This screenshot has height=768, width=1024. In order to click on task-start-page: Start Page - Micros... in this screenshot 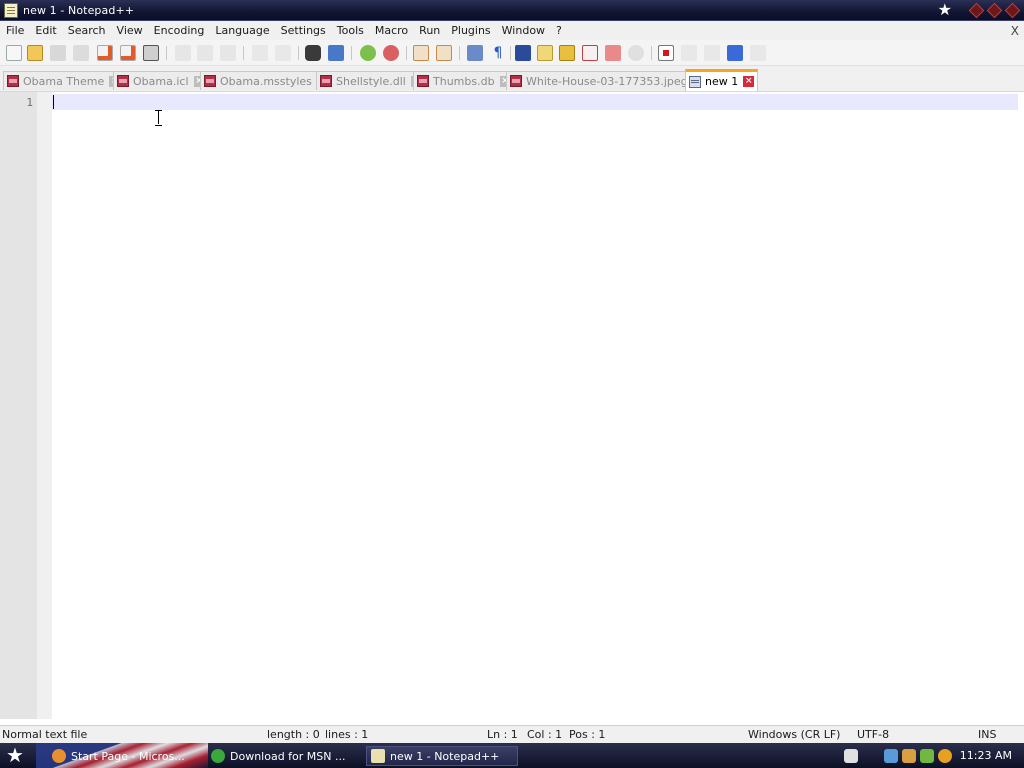, I will do `click(124, 756)`.